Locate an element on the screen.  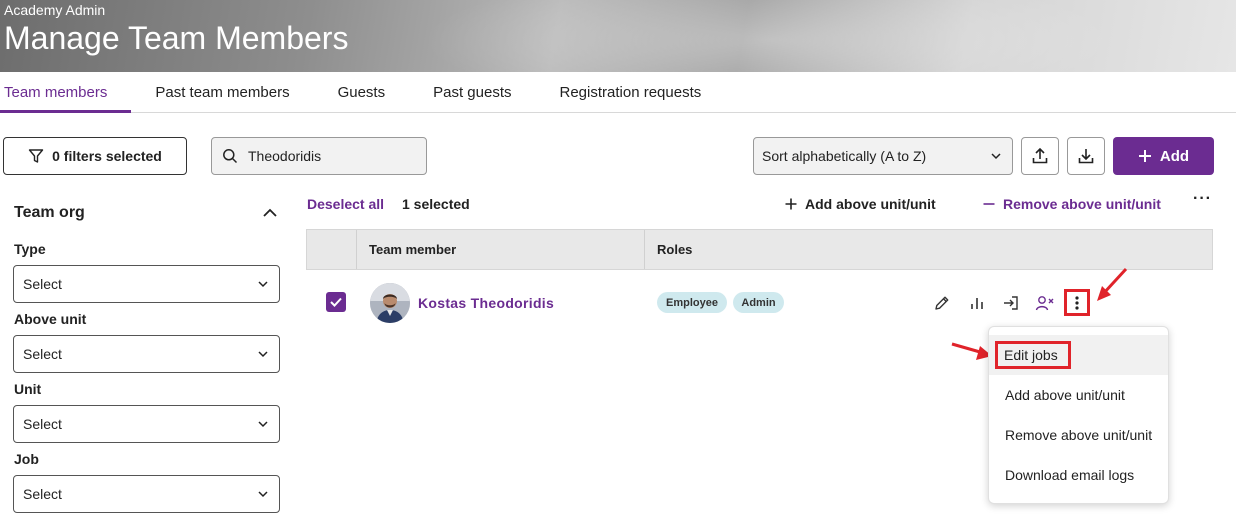
add-above-unit-button: Add above unit/unit is located at coordinates (860, 204).